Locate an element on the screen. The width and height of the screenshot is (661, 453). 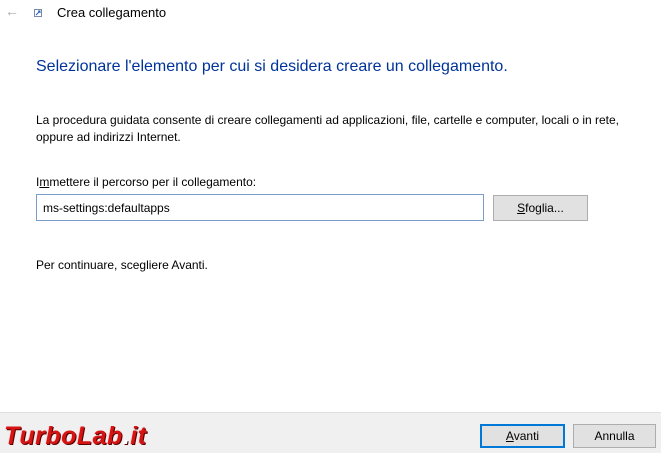
path-input is located at coordinates (260, 207).